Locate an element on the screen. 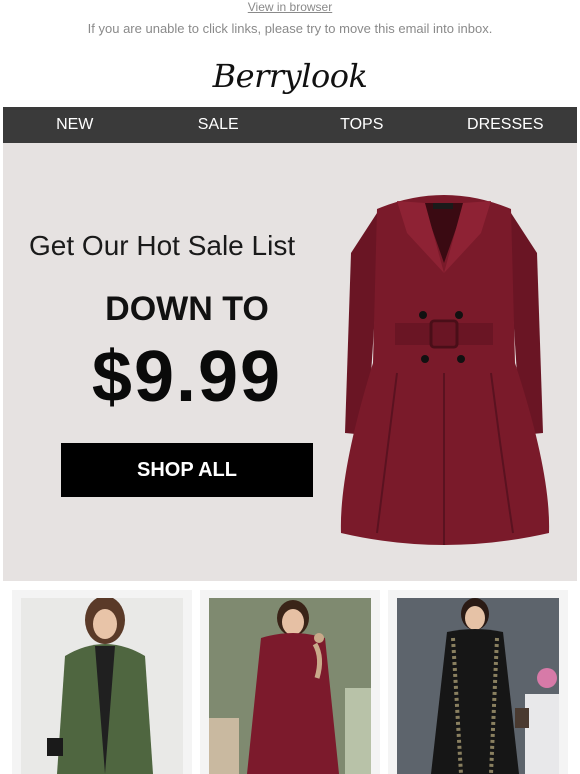  hero-down-to: DOWN TO is located at coordinates (187, 309).